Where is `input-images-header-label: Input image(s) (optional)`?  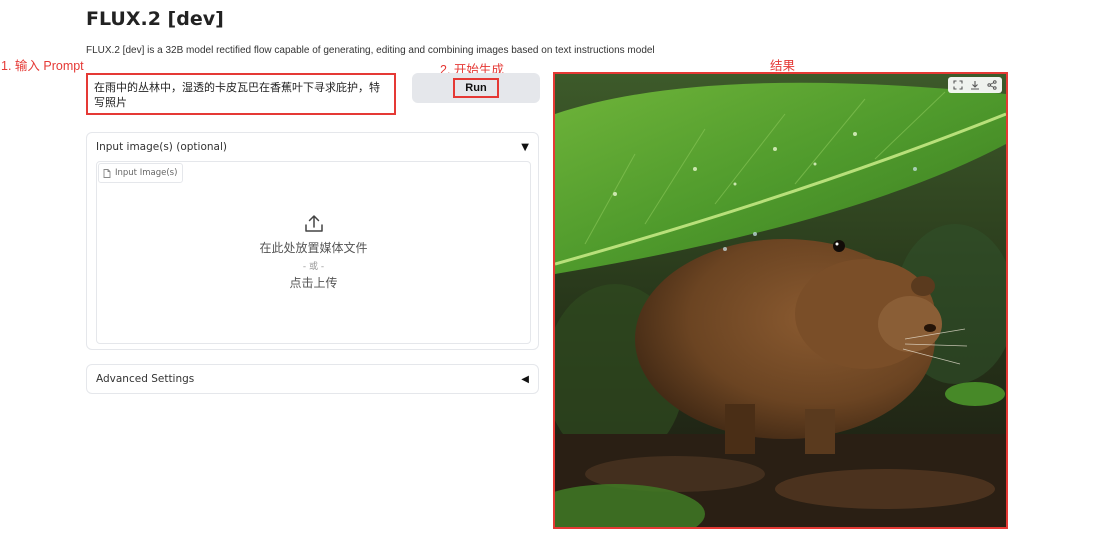
input-images-header-label: Input image(s) (optional) is located at coordinates (161, 147).